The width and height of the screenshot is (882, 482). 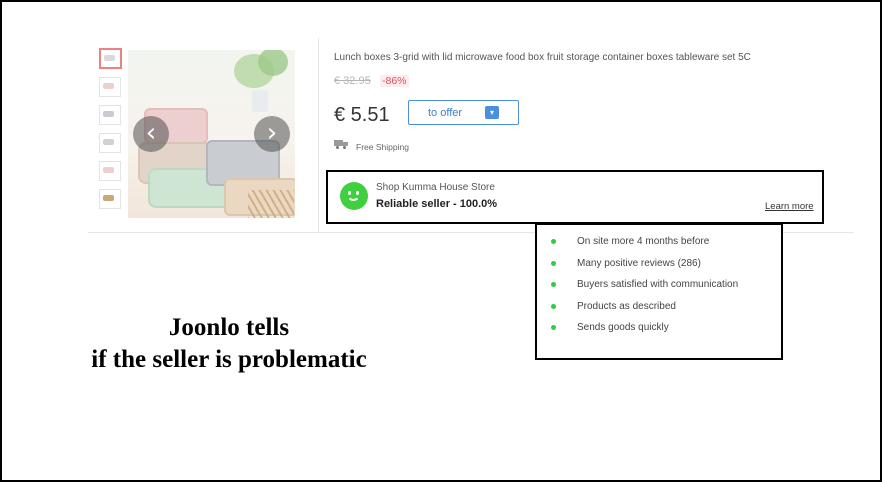 I want to click on seller-rating: Reliable seller - 100.0%, so click(x=437, y=204).